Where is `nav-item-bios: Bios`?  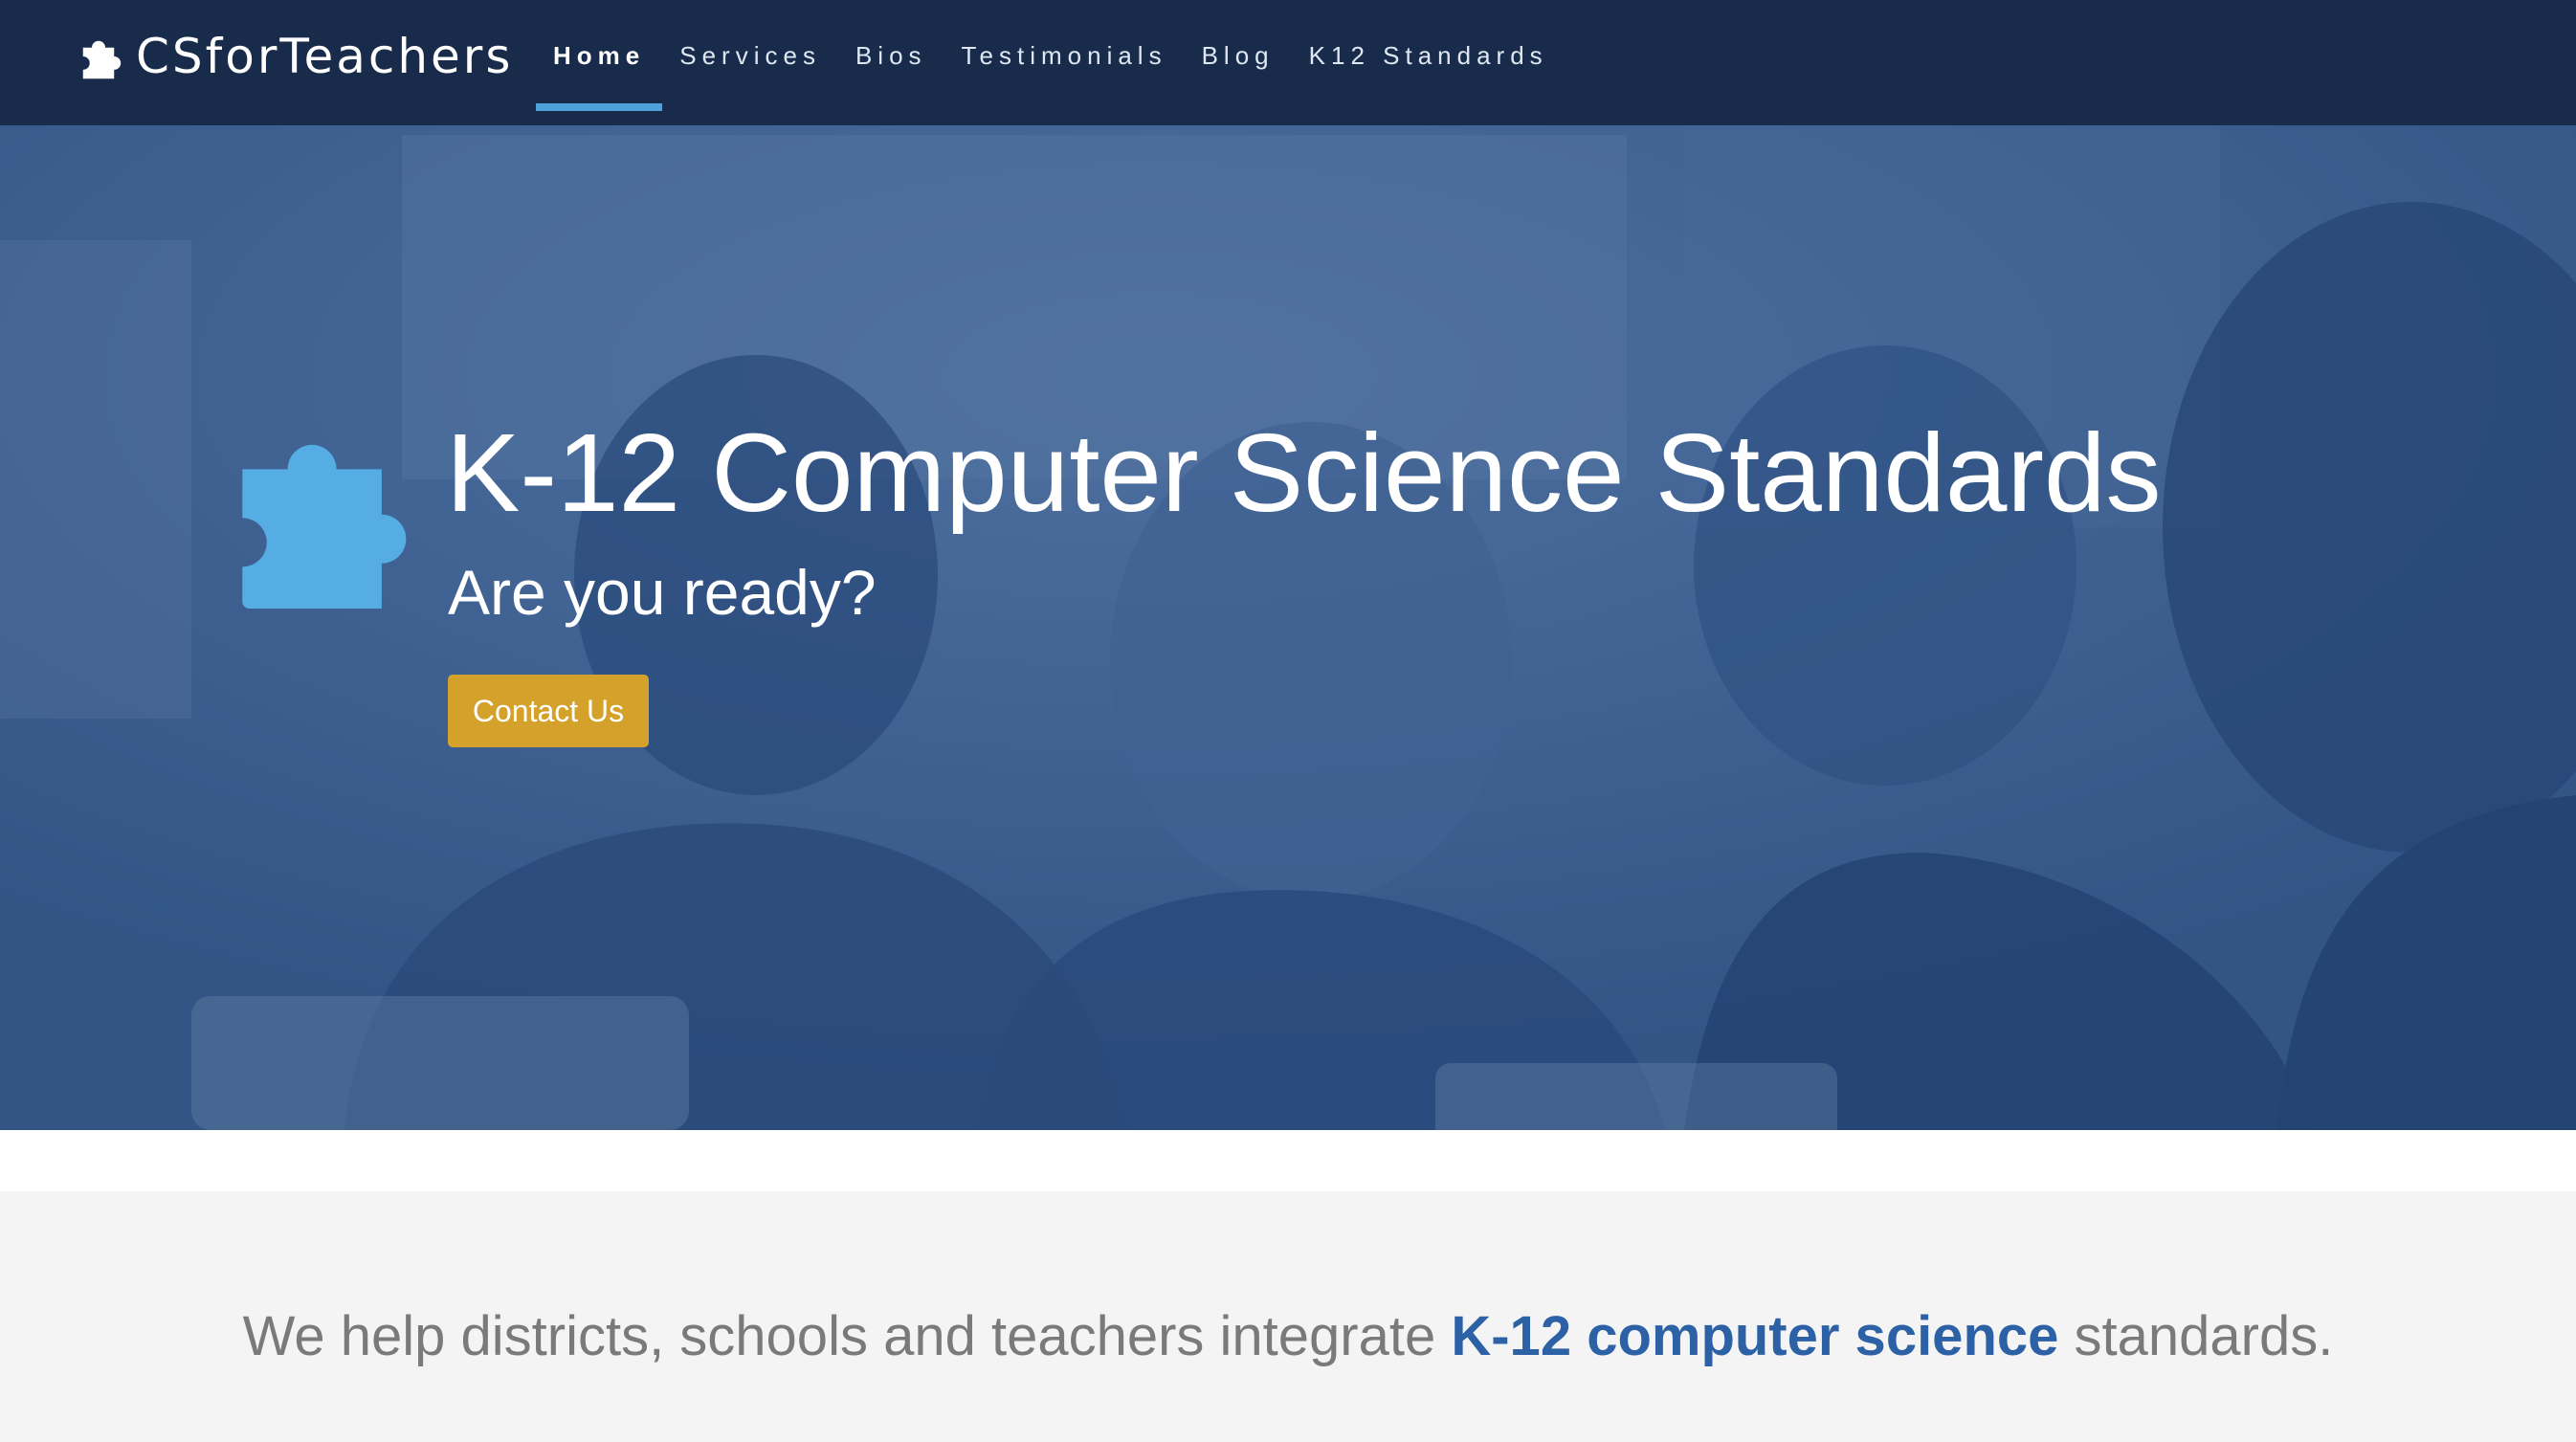 nav-item-bios: Bios is located at coordinates (891, 55).